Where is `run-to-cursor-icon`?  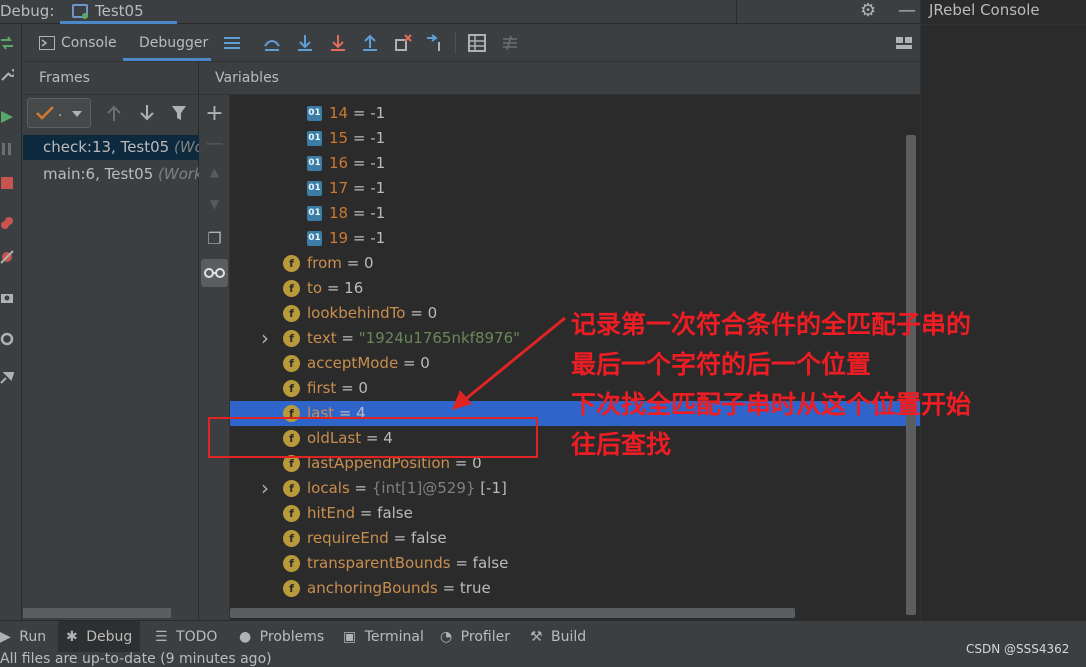
run-to-cursor-icon is located at coordinates (435, 43).